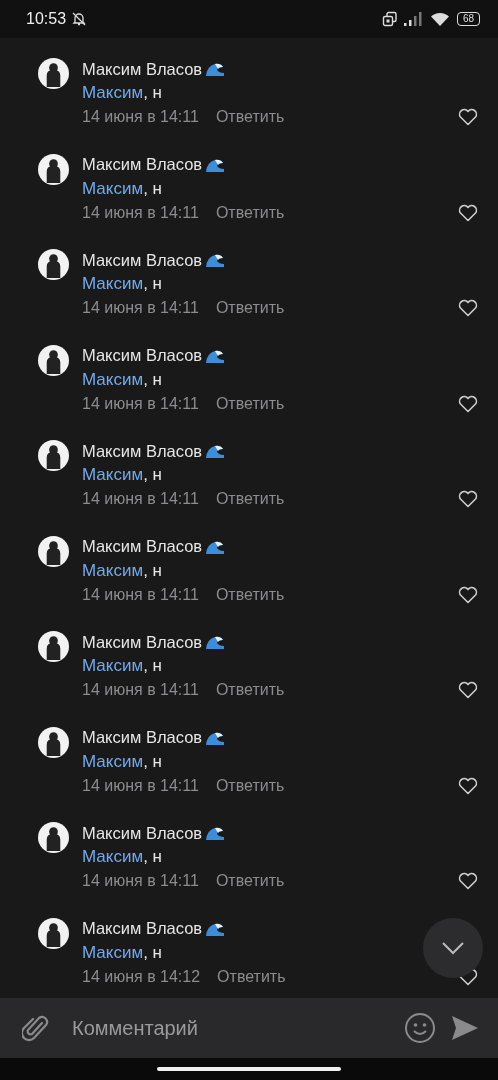 This screenshot has width=498, height=1080. I want to click on dual-sim-icon, so click(389, 19).